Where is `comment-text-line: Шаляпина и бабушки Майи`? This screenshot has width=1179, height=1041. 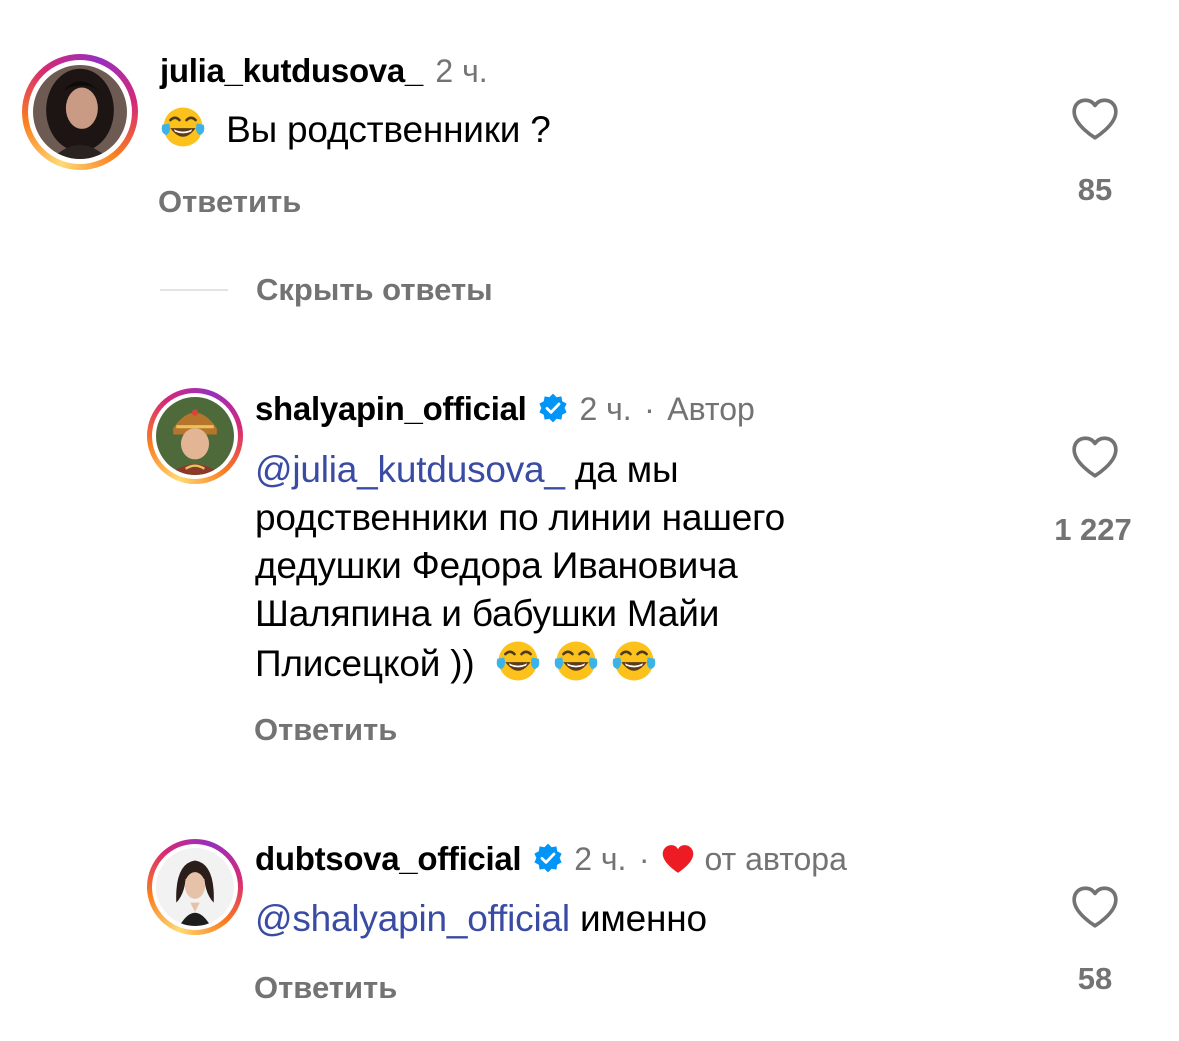 comment-text-line: Шаляпина и бабушки Майи is located at coordinates (487, 613).